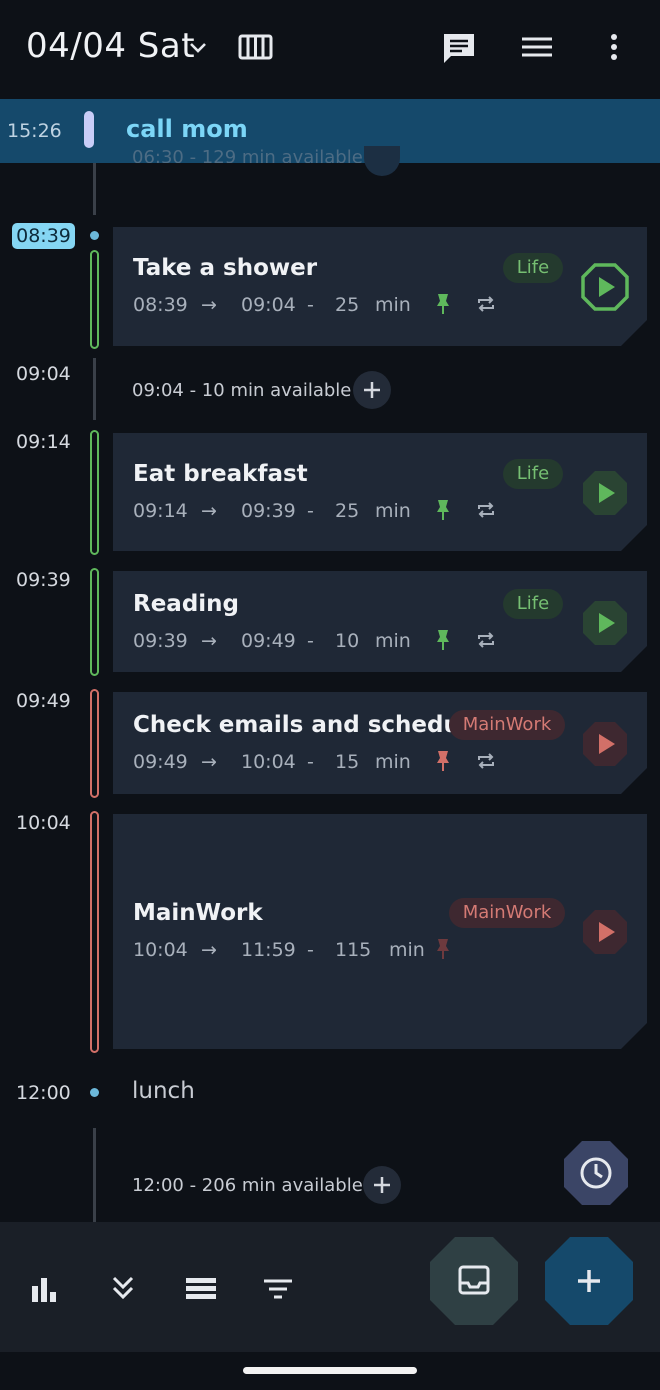 Image resolution: width=660 pixels, height=1390 pixels. What do you see at coordinates (160, 511) in the screenshot?
I see `task-start: 09:14` at bounding box center [160, 511].